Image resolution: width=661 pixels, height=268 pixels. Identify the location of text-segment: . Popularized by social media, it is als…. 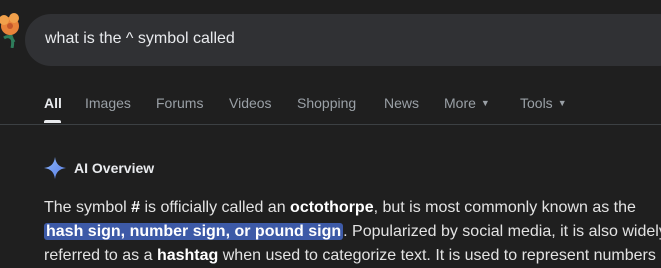
(502, 231).